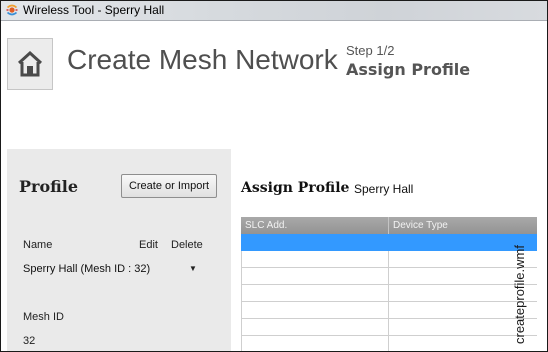 The height and width of the screenshot is (352, 548). I want to click on dropdown-arrow-icon: ▼, so click(193, 269).